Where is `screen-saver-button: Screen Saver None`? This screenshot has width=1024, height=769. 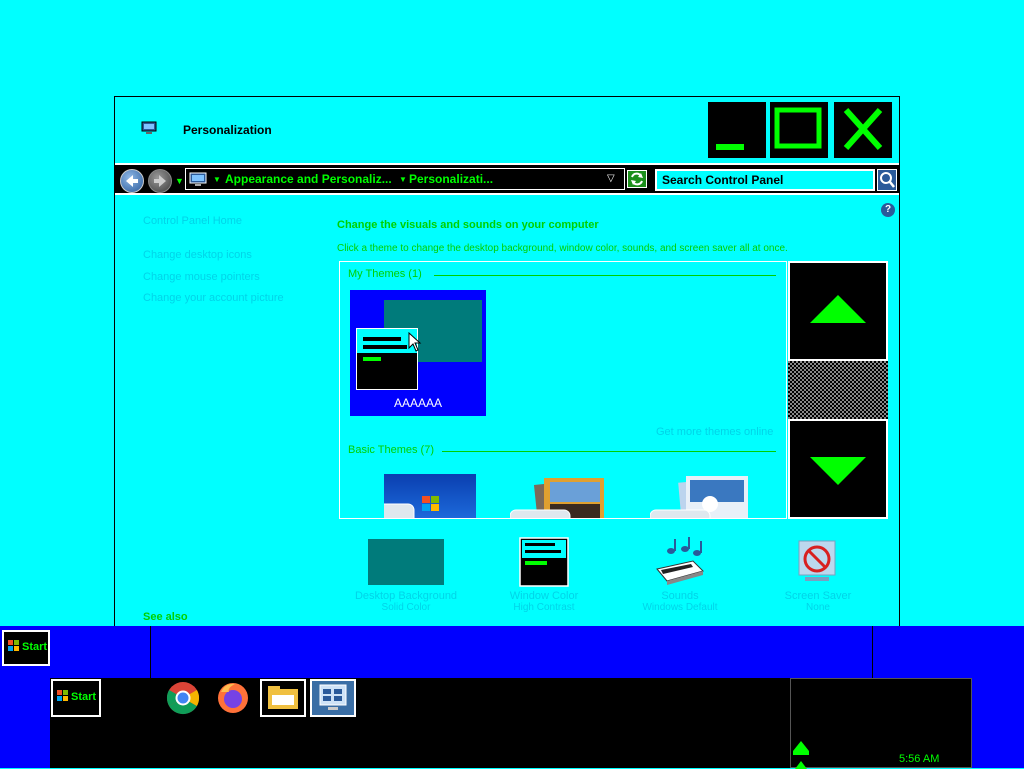 screen-saver-button: Screen Saver None is located at coordinates (818, 575).